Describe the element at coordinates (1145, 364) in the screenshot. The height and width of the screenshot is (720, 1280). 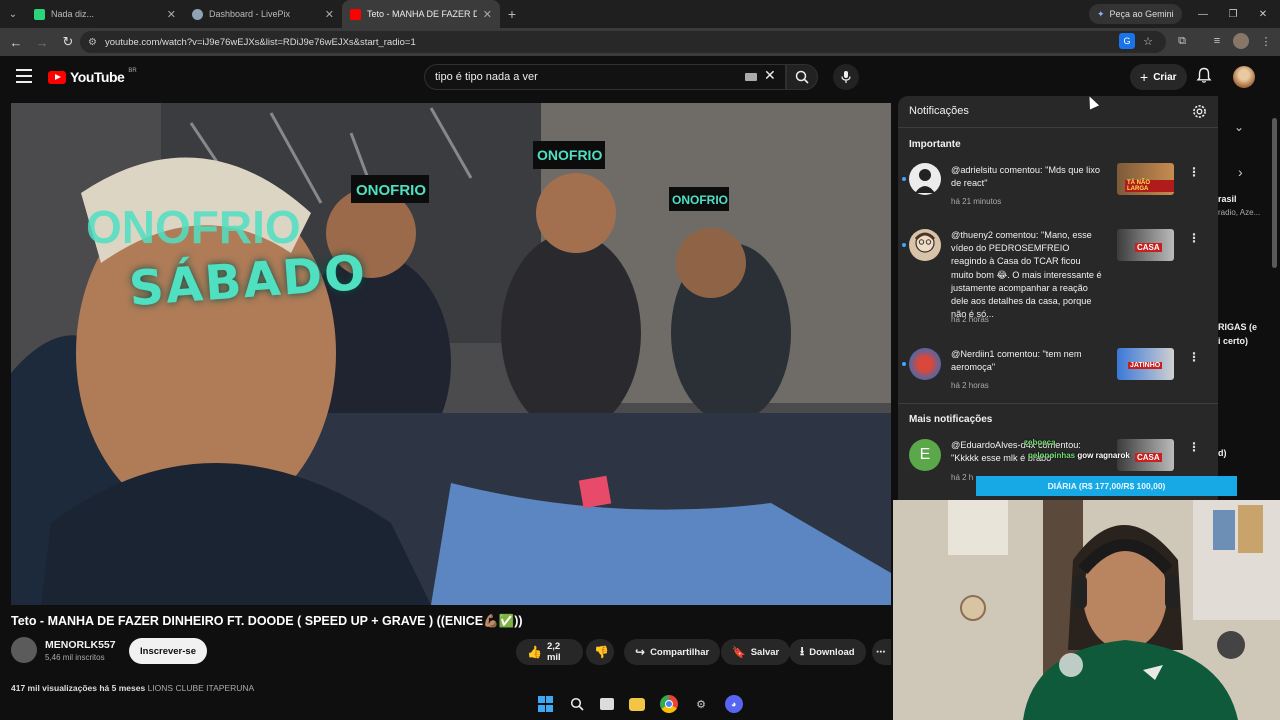
I see `video-thumbnail: JATINHO` at that location.